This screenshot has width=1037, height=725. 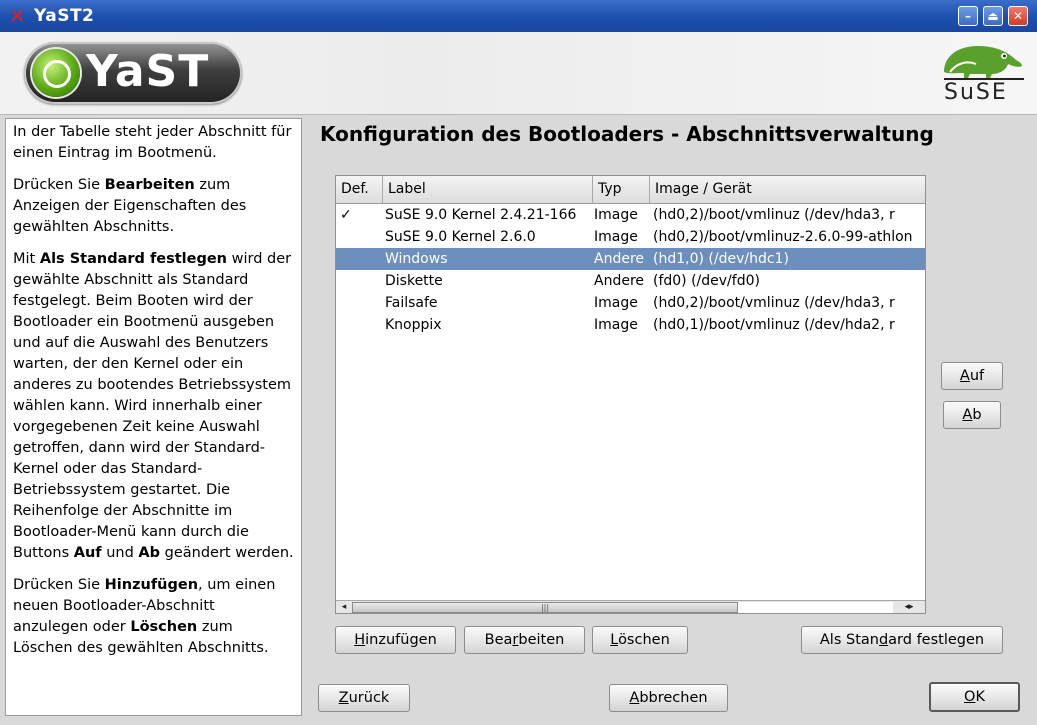 What do you see at coordinates (344, 607) in the screenshot?
I see `scroll-left-icon: ◂` at bounding box center [344, 607].